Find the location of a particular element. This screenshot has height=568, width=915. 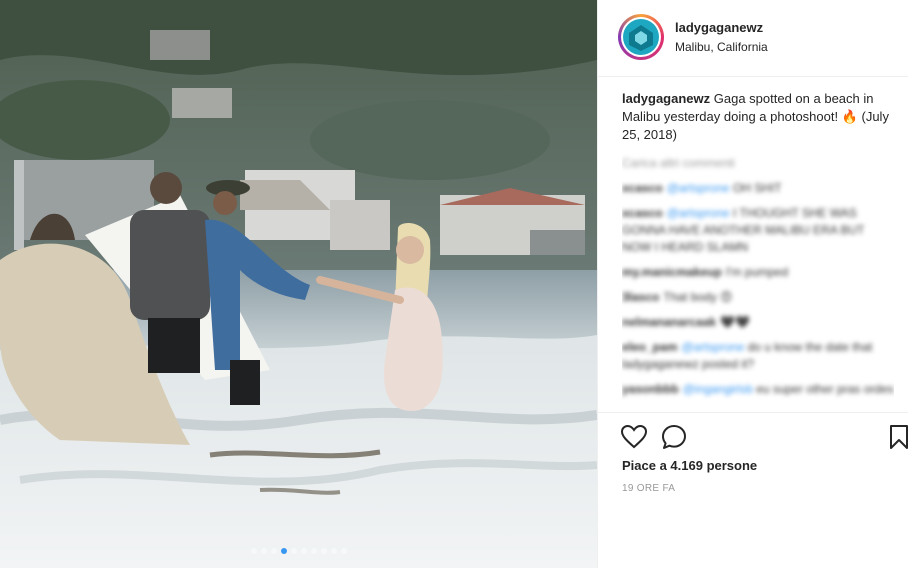

heart-icon is located at coordinates (634, 437).